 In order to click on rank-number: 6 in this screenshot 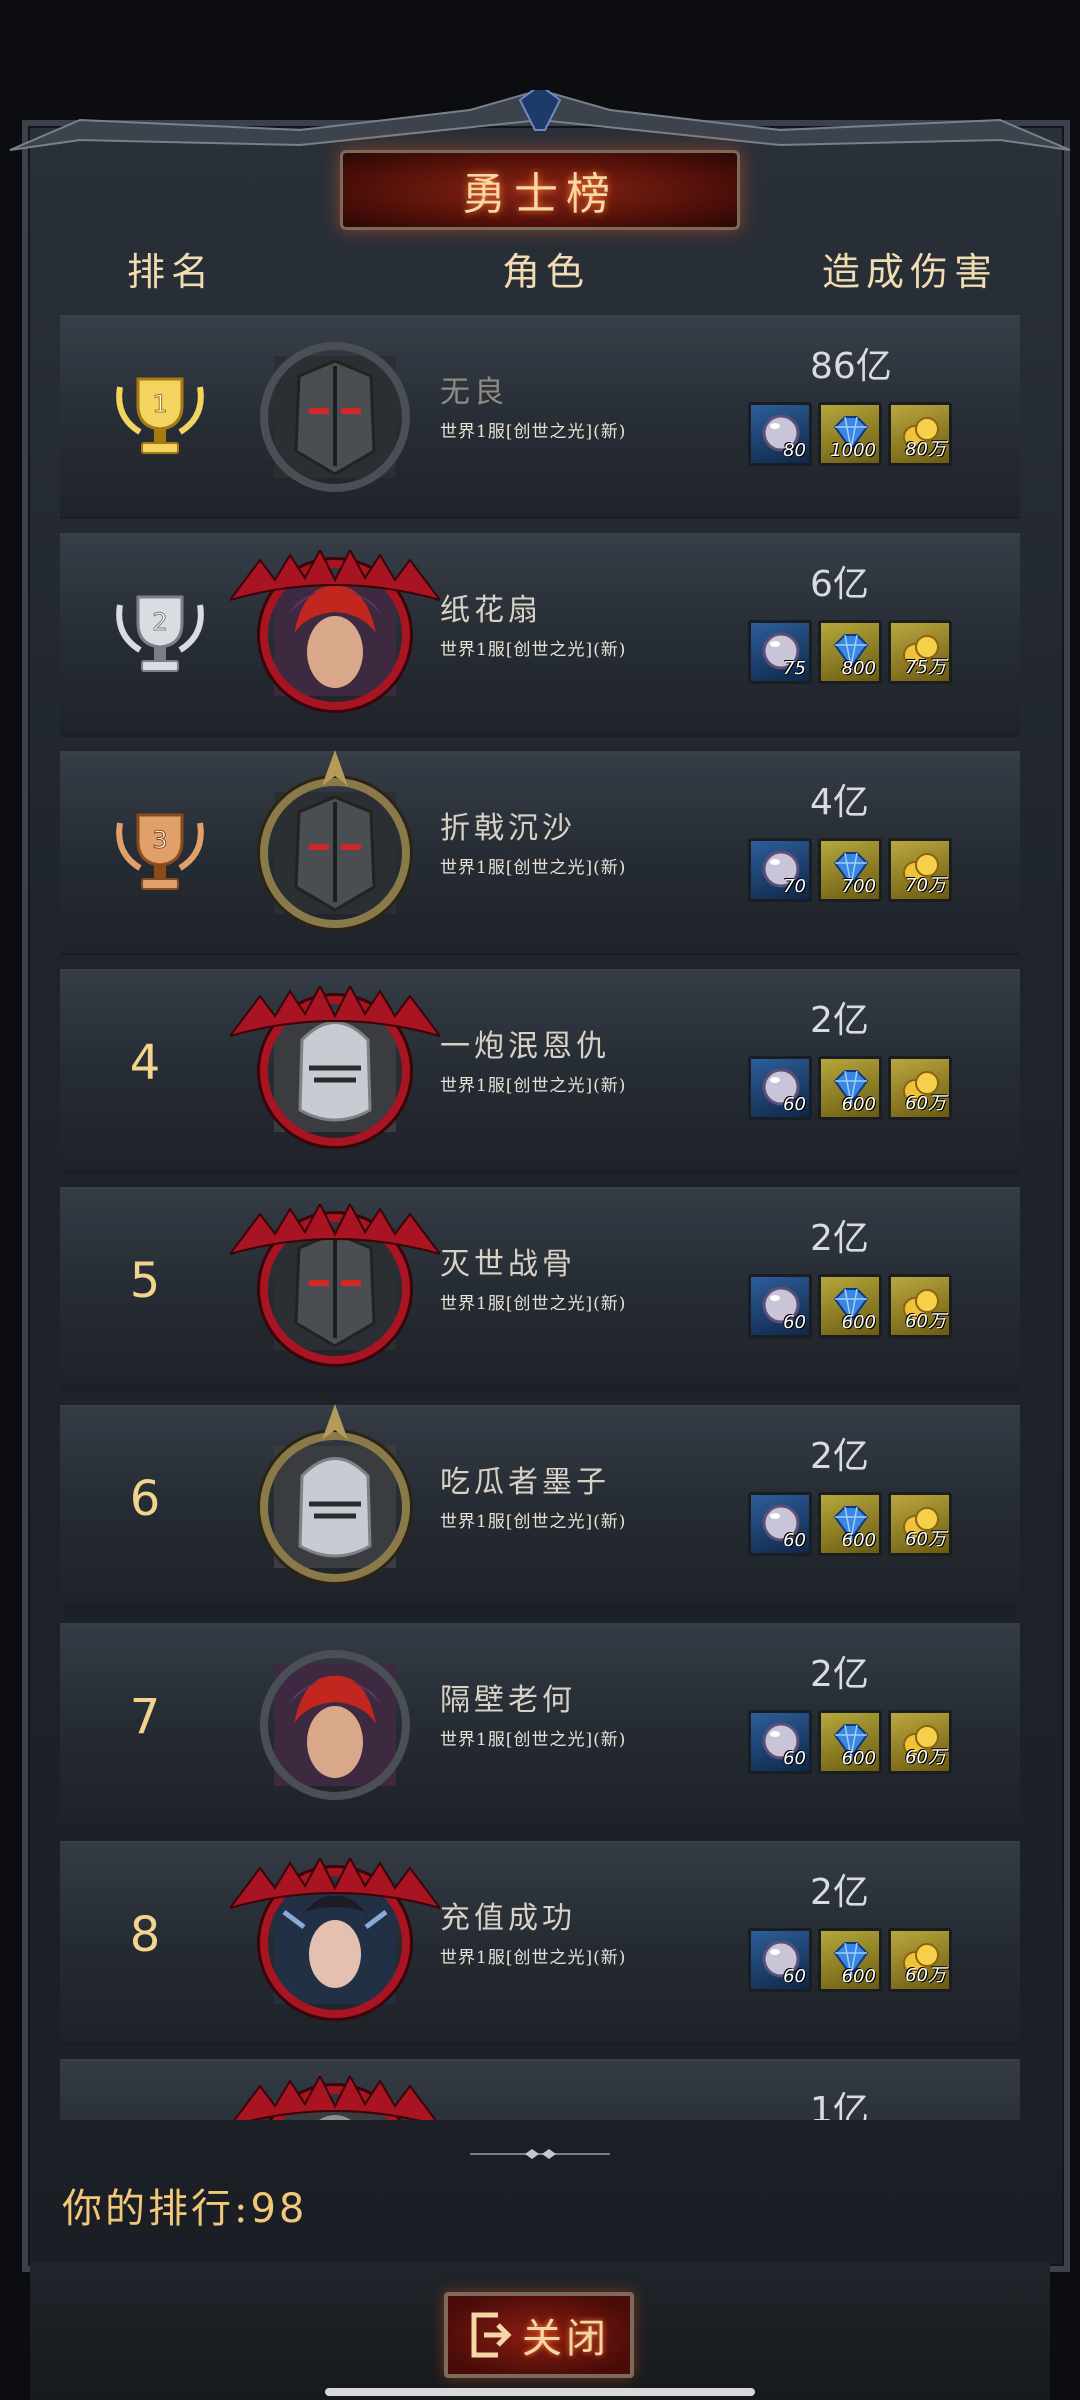, I will do `click(145, 1499)`.